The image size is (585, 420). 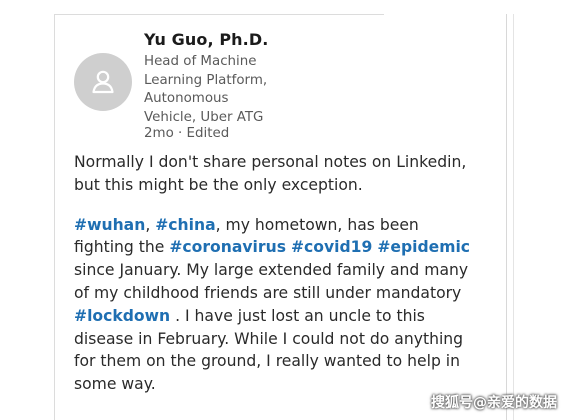 What do you see at coordinates (297, 315) in the screenshot?
I see `post-text: . I have just lost an uncle to this` at bounding box center [297, 315].